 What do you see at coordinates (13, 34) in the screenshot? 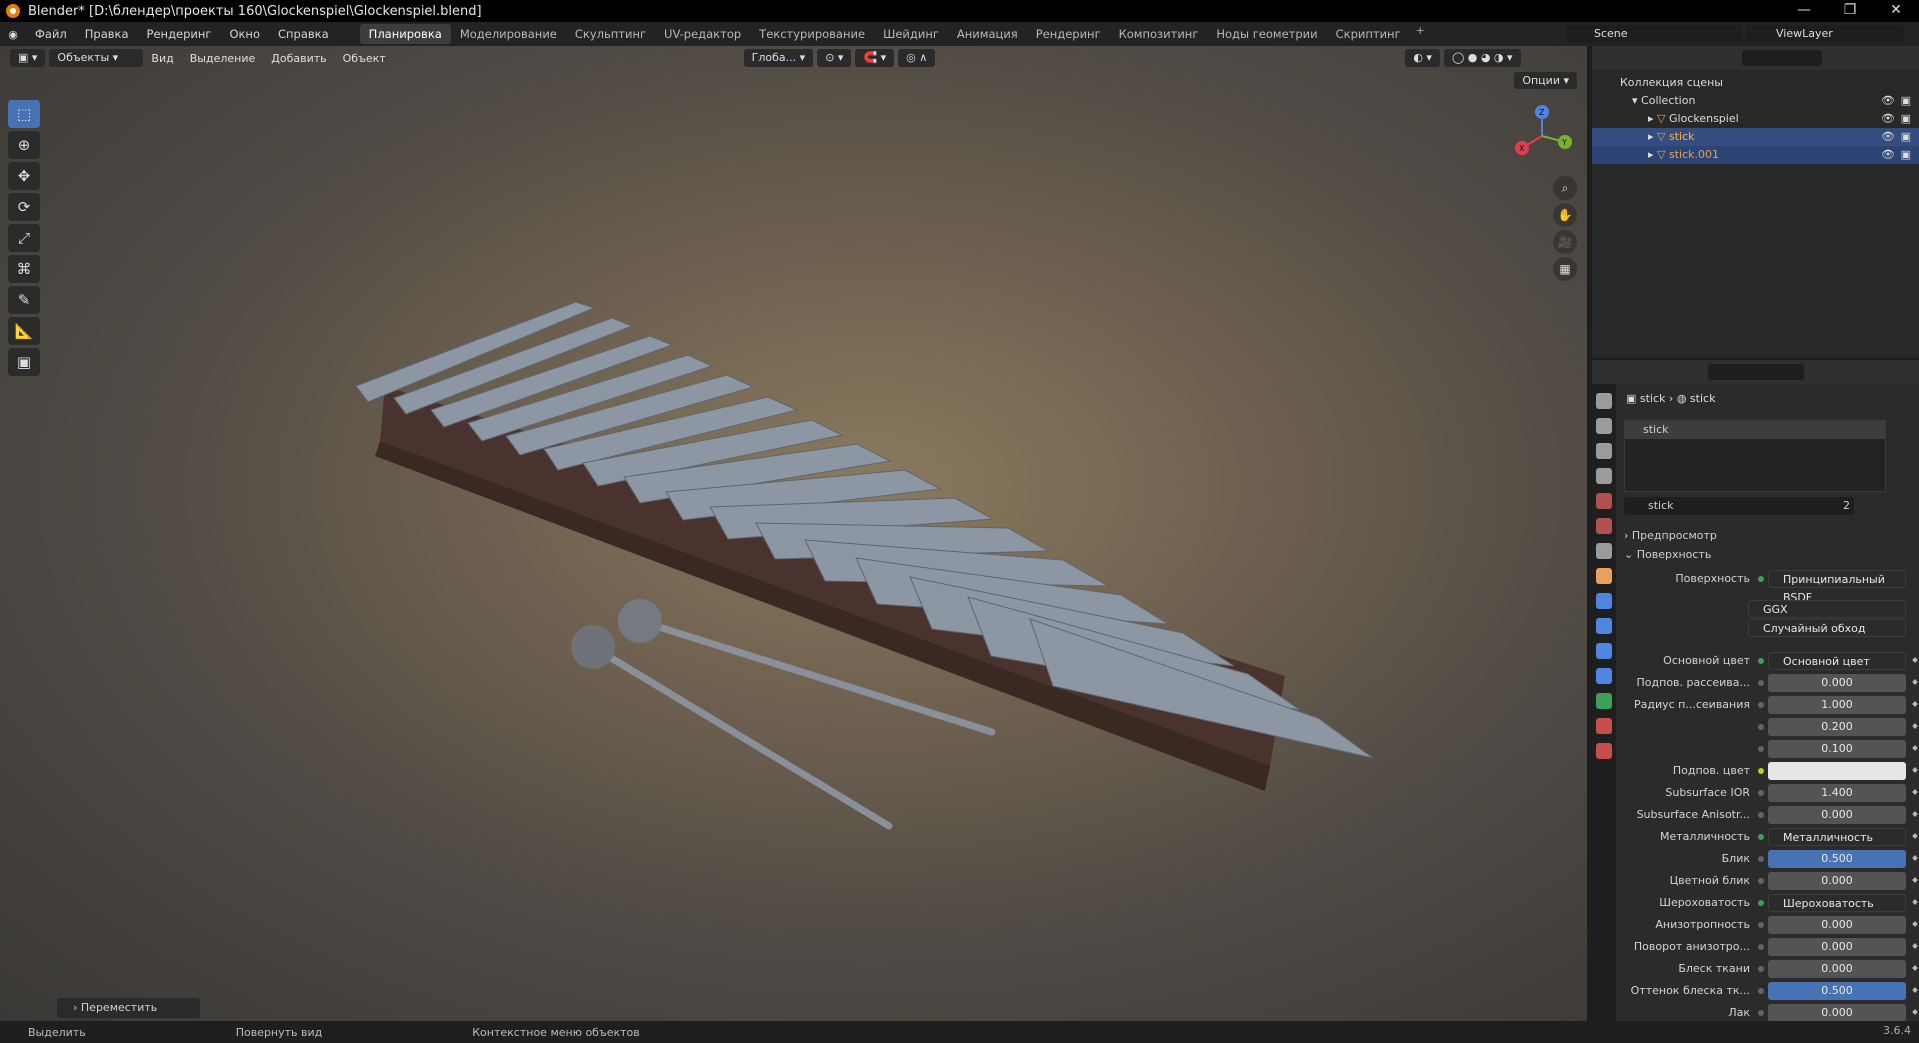
I see `blender-menu-icon: ◉` at bounding box center [13, 34].